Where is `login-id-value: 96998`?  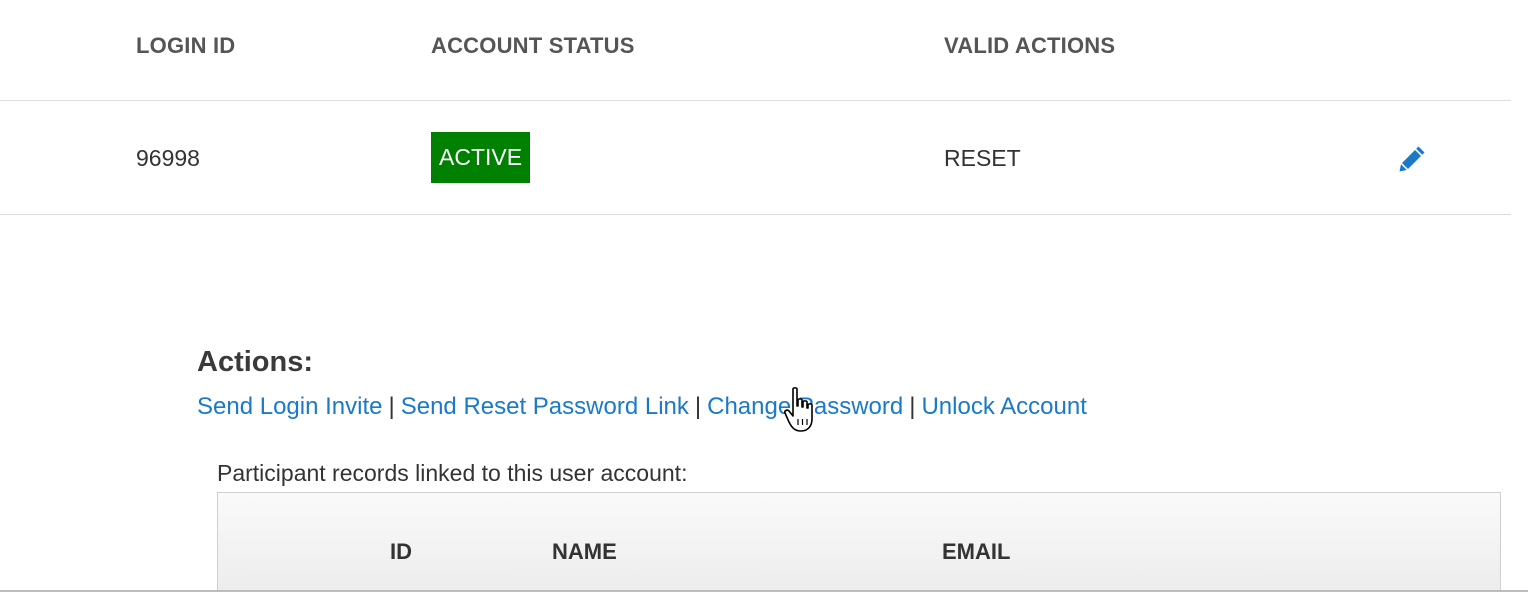 login-id-value: 96998 is located at coordinates (168, 158).